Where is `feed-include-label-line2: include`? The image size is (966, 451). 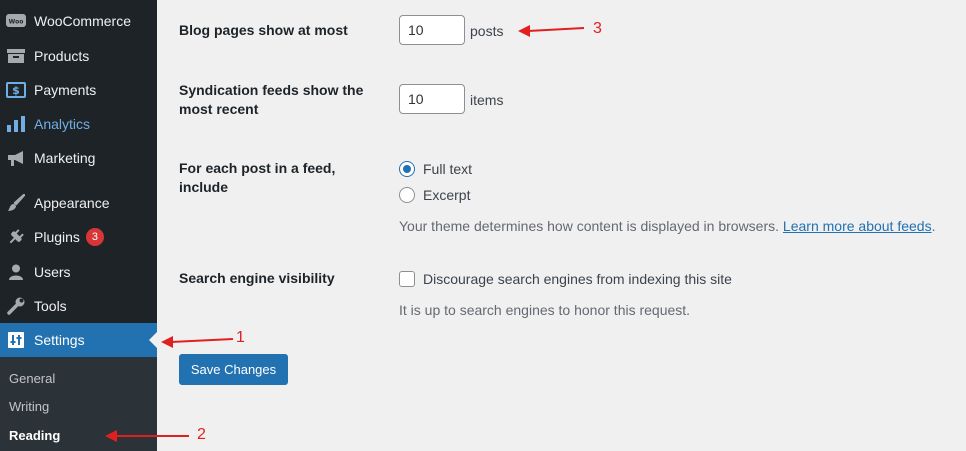 feed-include-label-line2: include is located at coordinates (204, 187).